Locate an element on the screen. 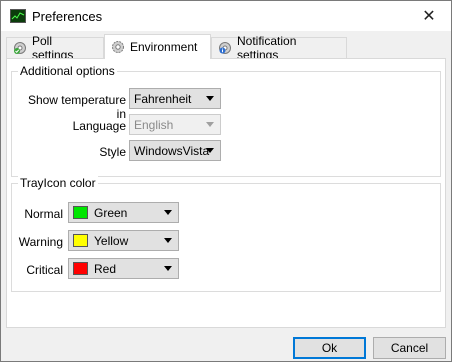 The height and width of the screenshot is (362, 452). normal-color-select: Green is located at coordinates (123, 212).